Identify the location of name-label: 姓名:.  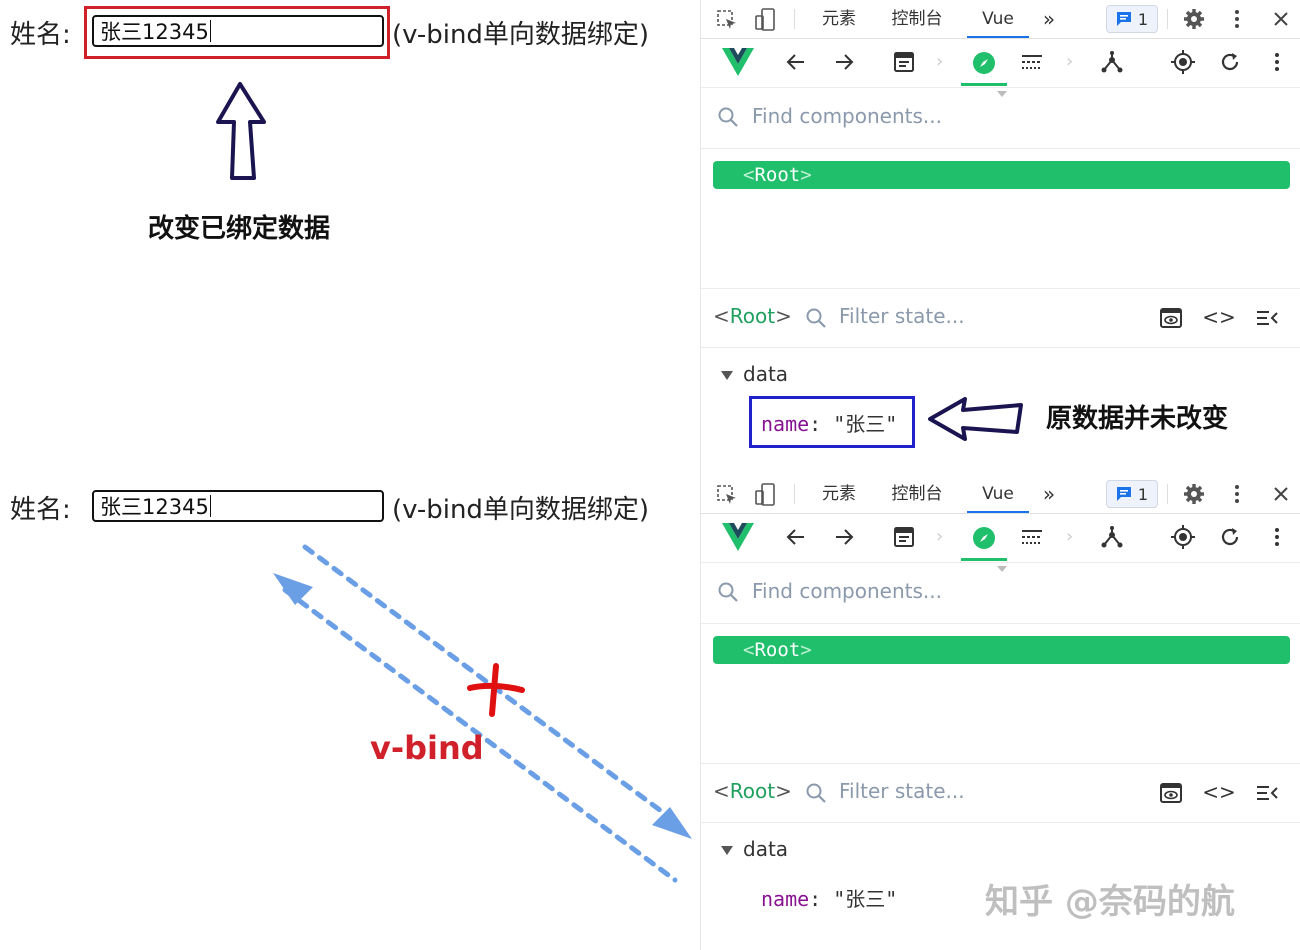
(40, 35).